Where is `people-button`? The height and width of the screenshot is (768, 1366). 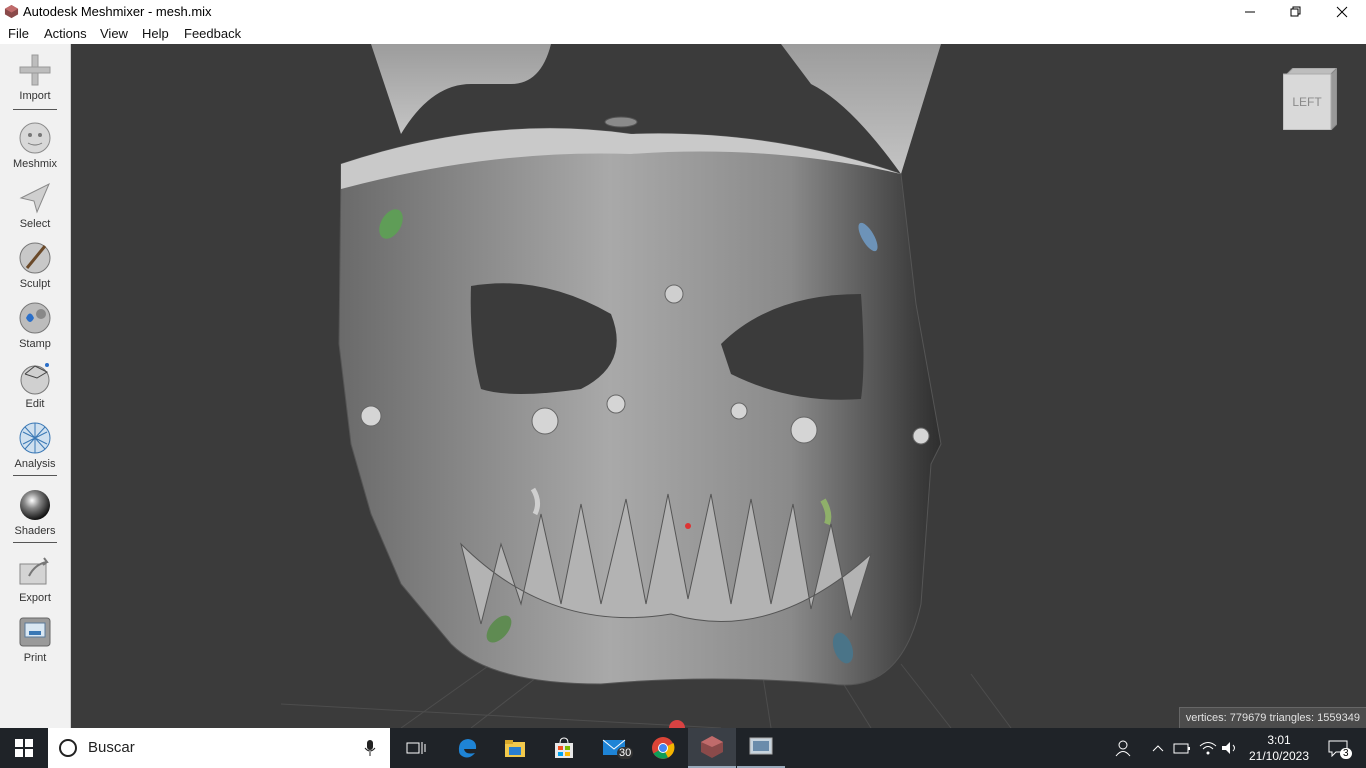
people-button is located at coordinates (1124, 748).